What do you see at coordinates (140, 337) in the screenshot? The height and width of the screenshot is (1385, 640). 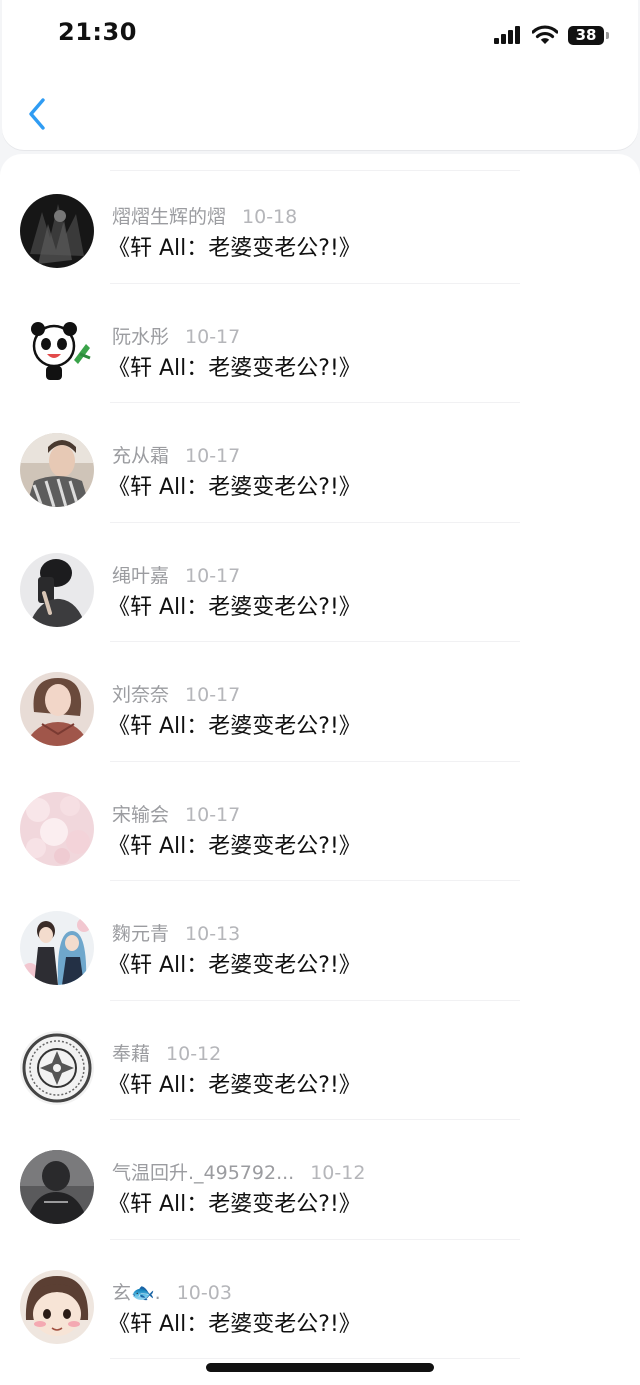 I see `username: 阮水彤` at bounding box center [140, 337].